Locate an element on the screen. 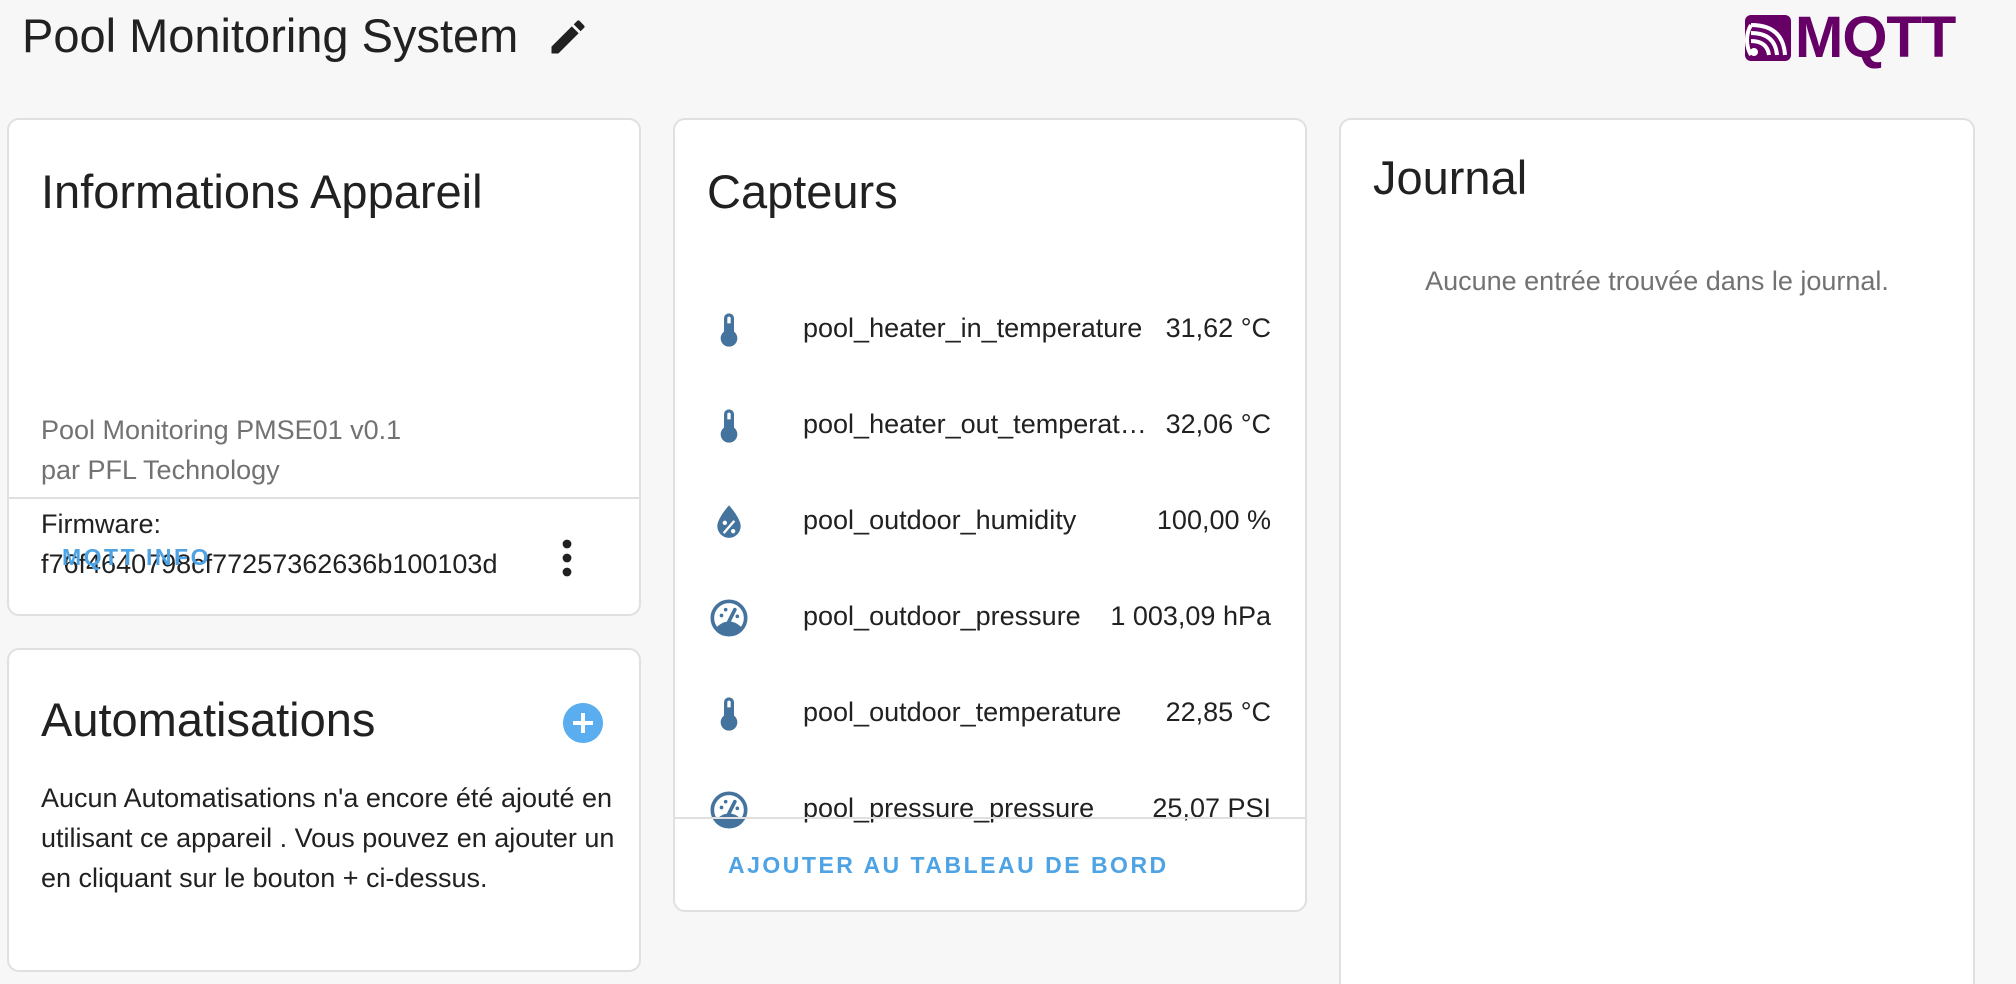 Image resolution: width=2016 pixels, height=984 pixels. sensor-value: 31,62 °C is located at coordinates (1218, 328).